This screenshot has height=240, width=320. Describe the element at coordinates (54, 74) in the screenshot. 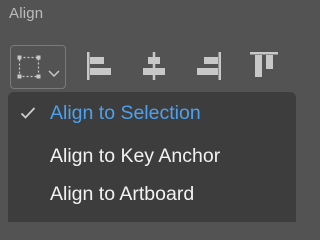

I see `chevron-down-icon` at that location.